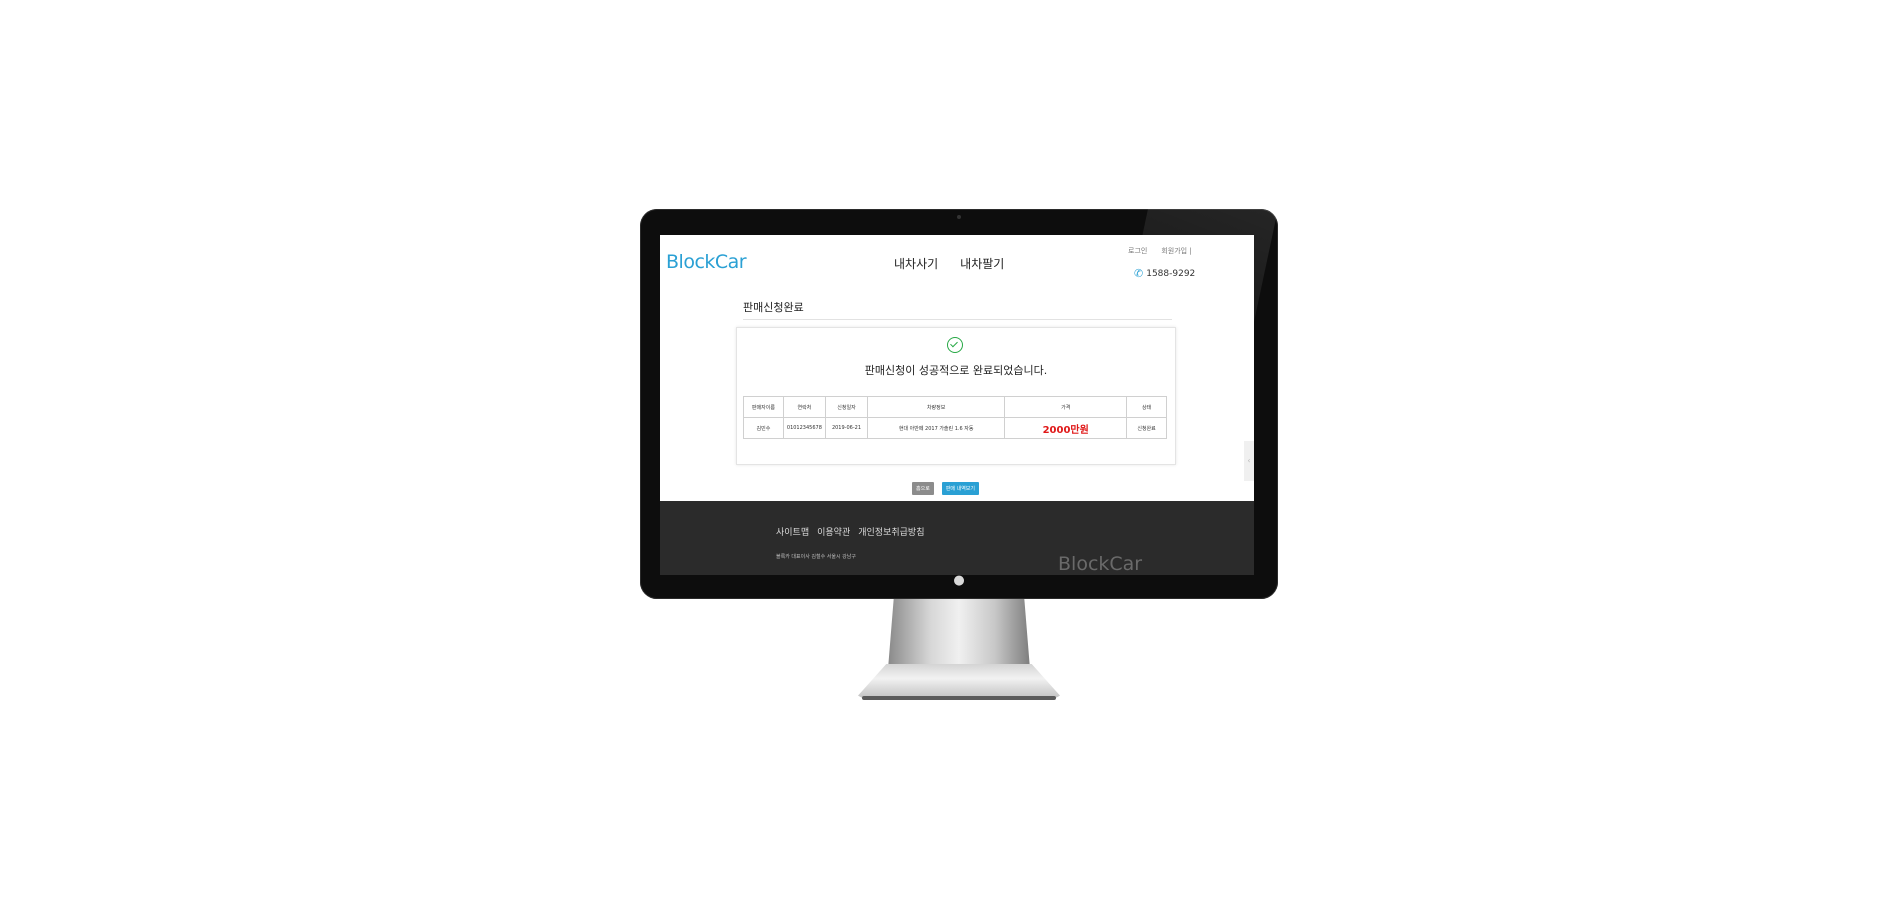 The height and width of the screenshot is (897, 1895). Describe the element at coordinates (936, 407) in the screenshot. I see `header-vehicle: 차량정보` at that location.